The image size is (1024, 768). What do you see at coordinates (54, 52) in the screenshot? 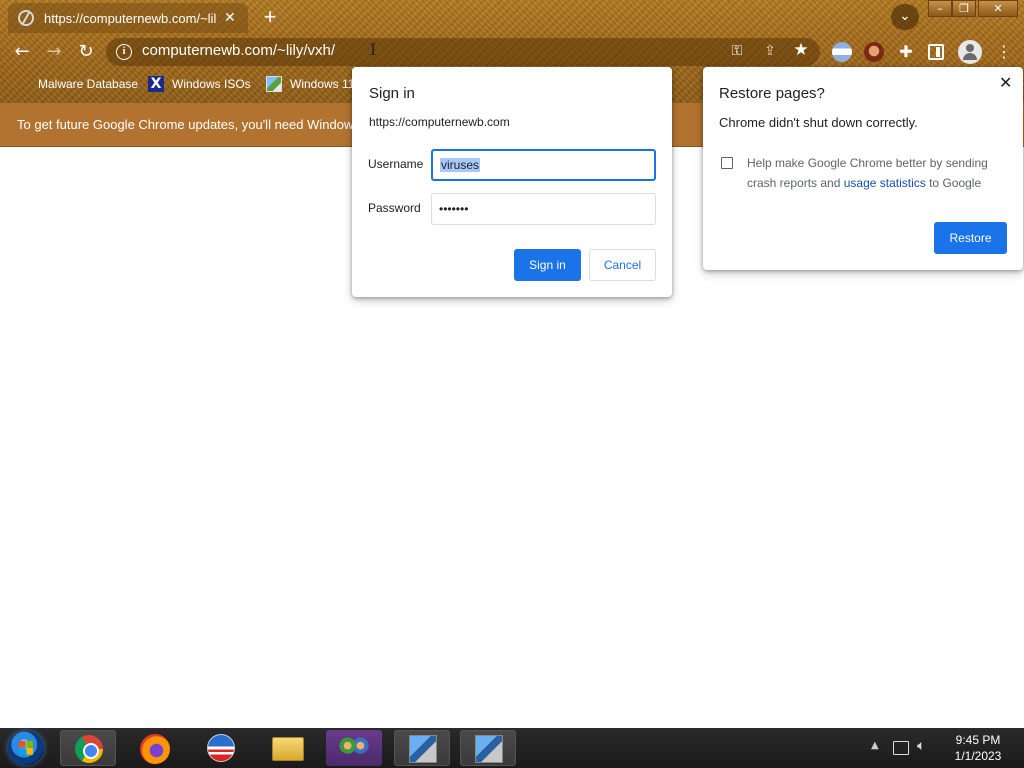
I see `forward-arrow-icon: →` at bounding box center [54, 52].